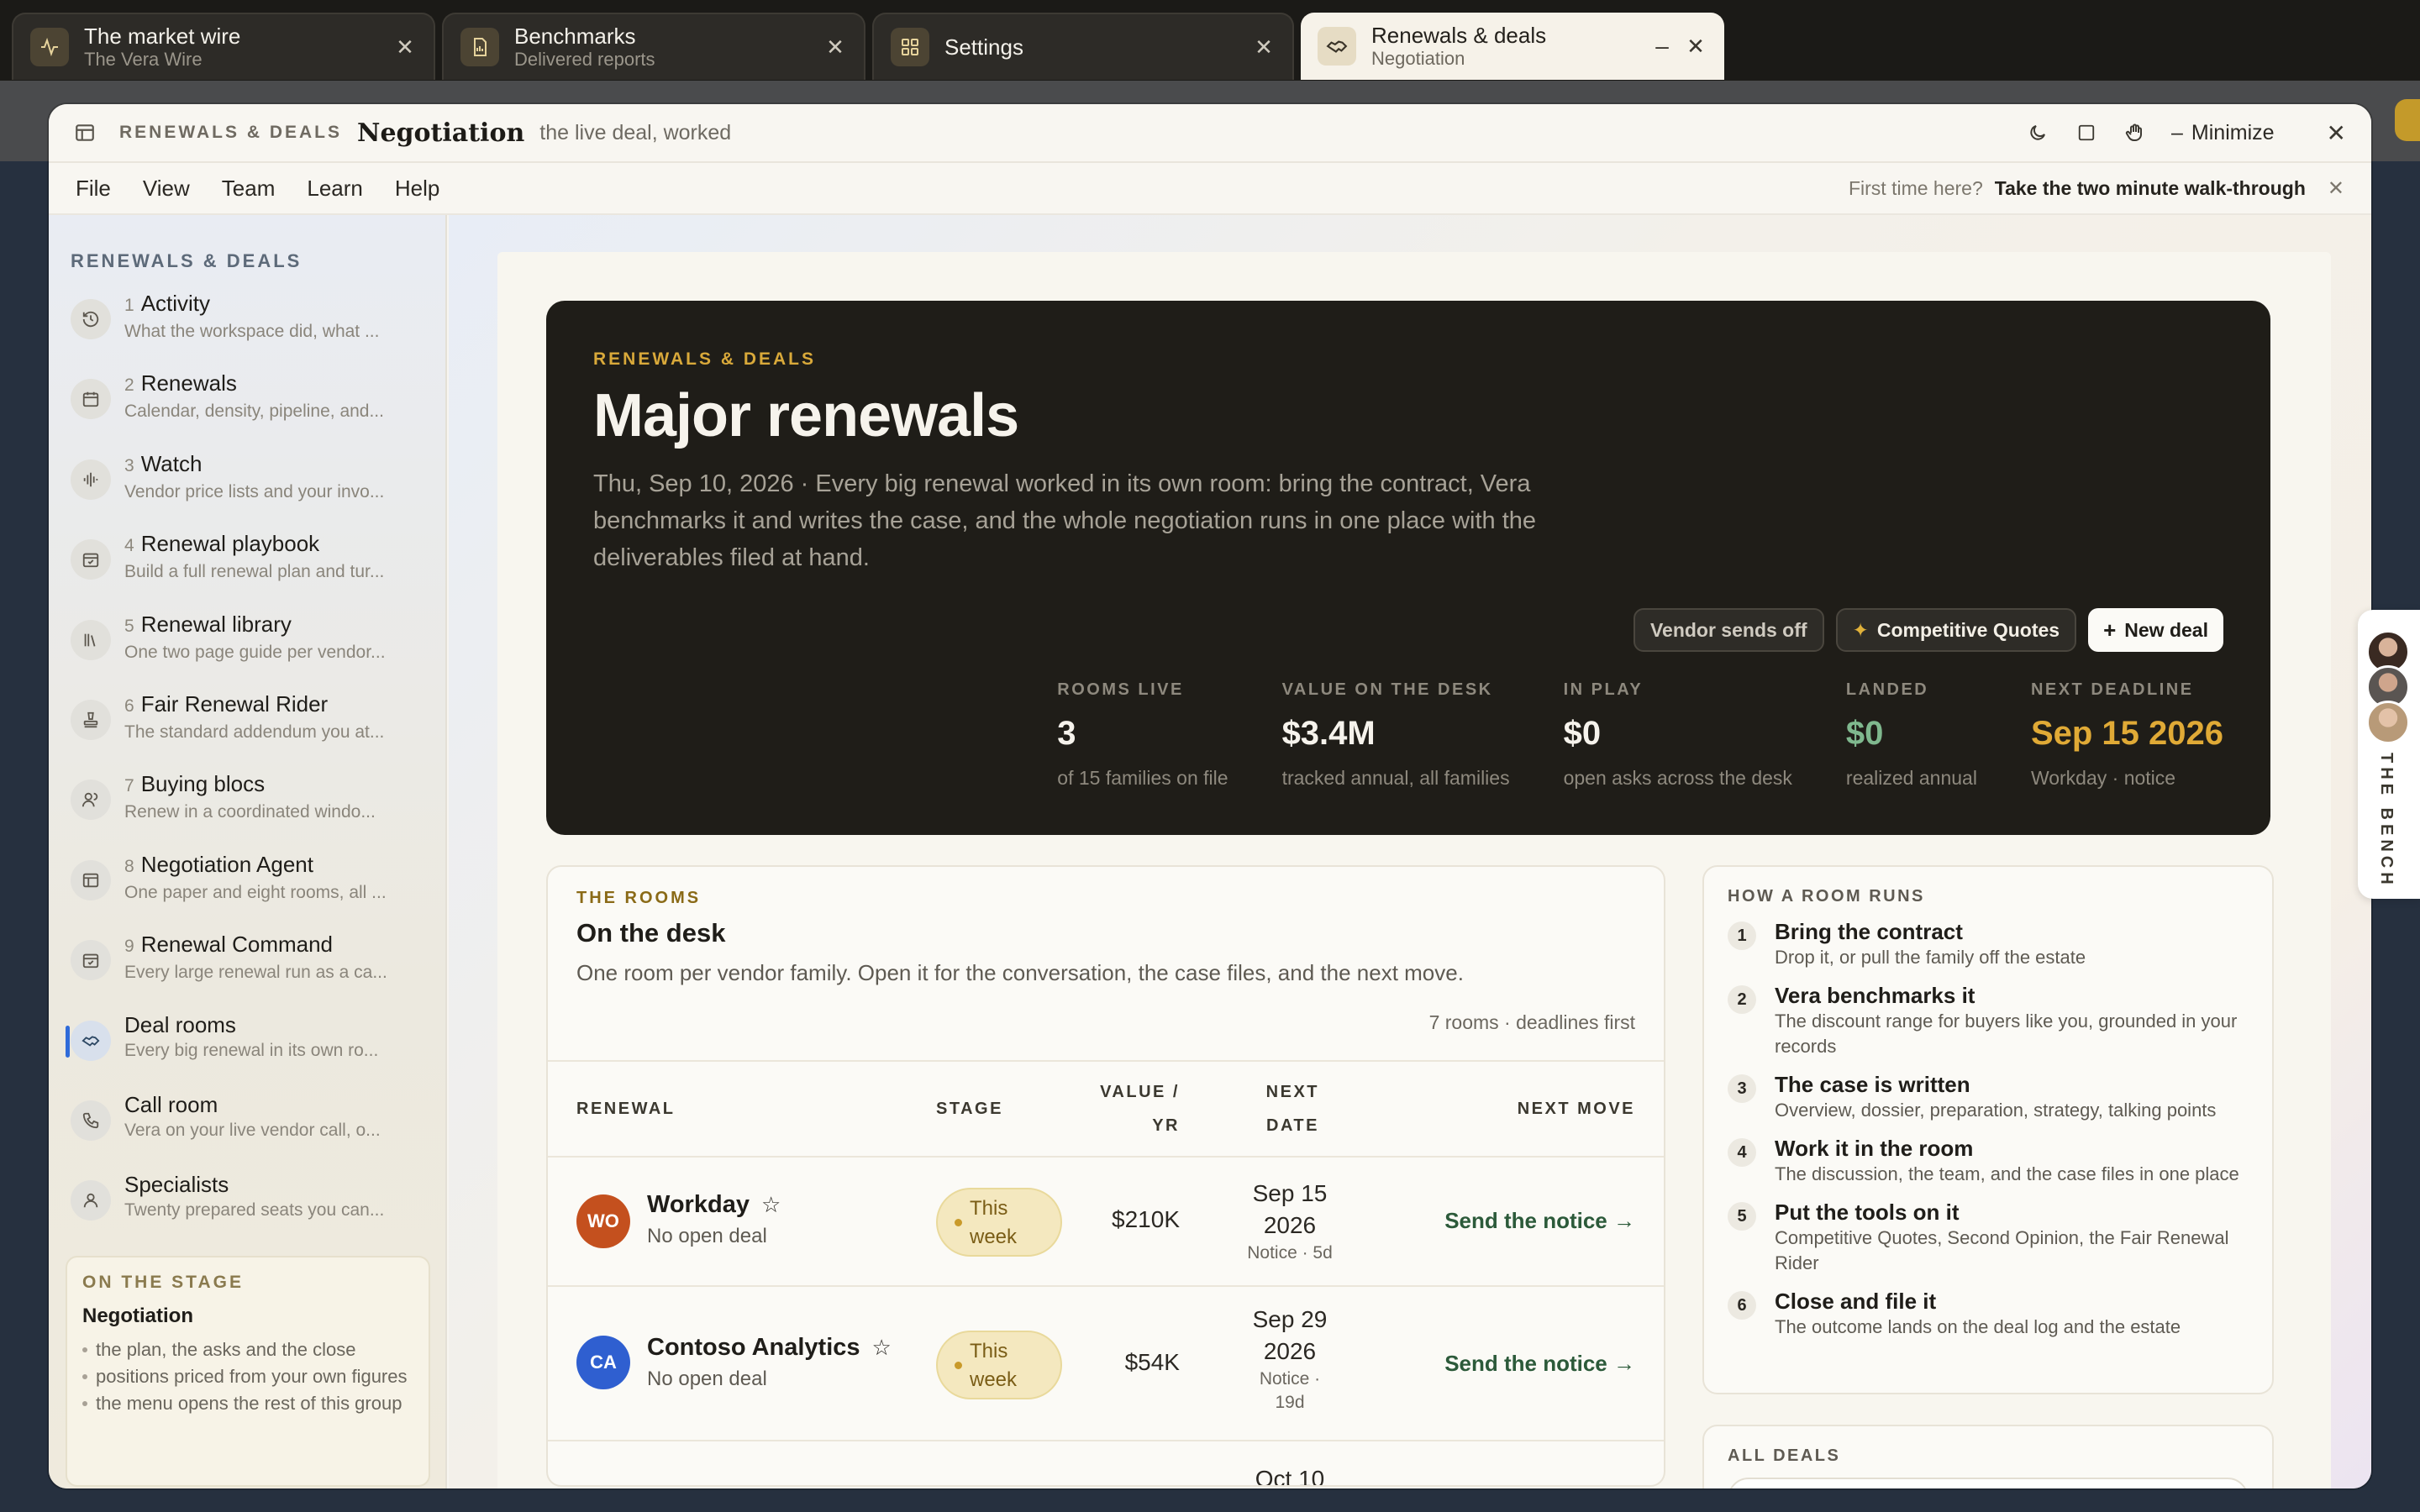 The height and width of the screenshot is (1512, 2420). I want to click on next-date: Sep 29 2026 Notice · 19d, so click(1289, 1359).